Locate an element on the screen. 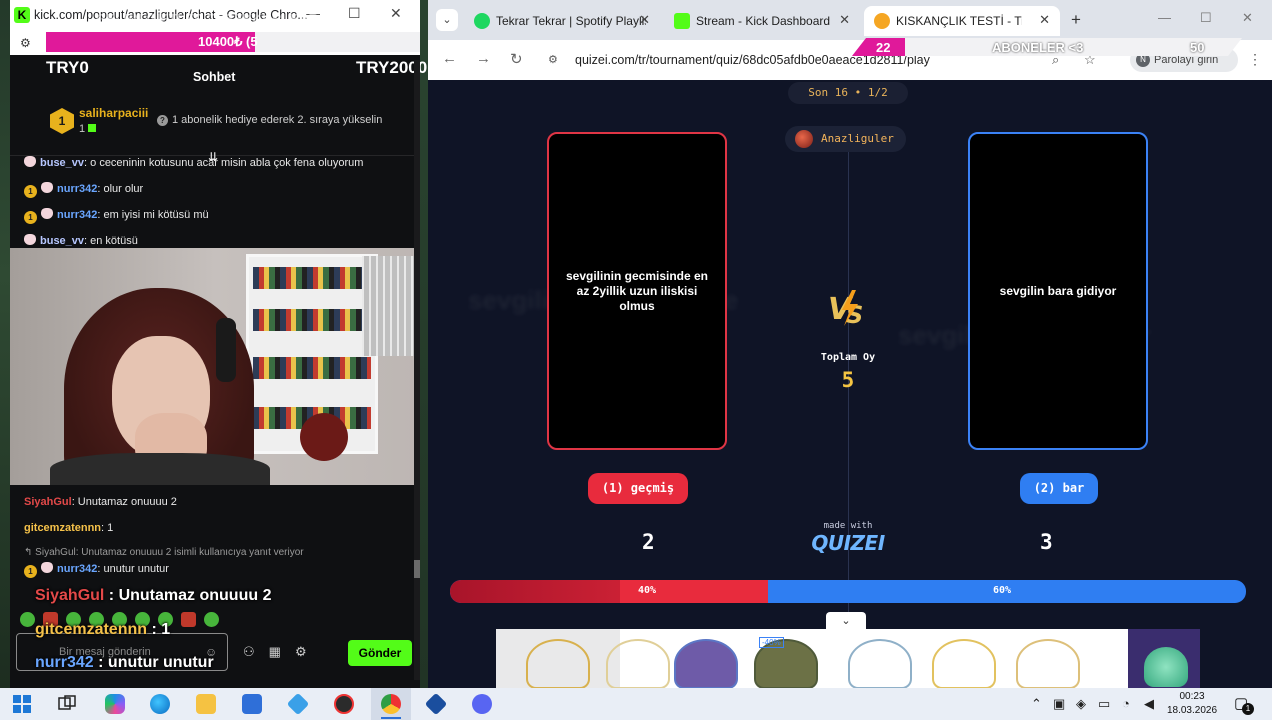 This screenshot has width=1272, height=720. stream-overlay-gift-title: GELEN GİFTLER TEŞEKKÜRLERR <3 is located at coordinates (217, 18).